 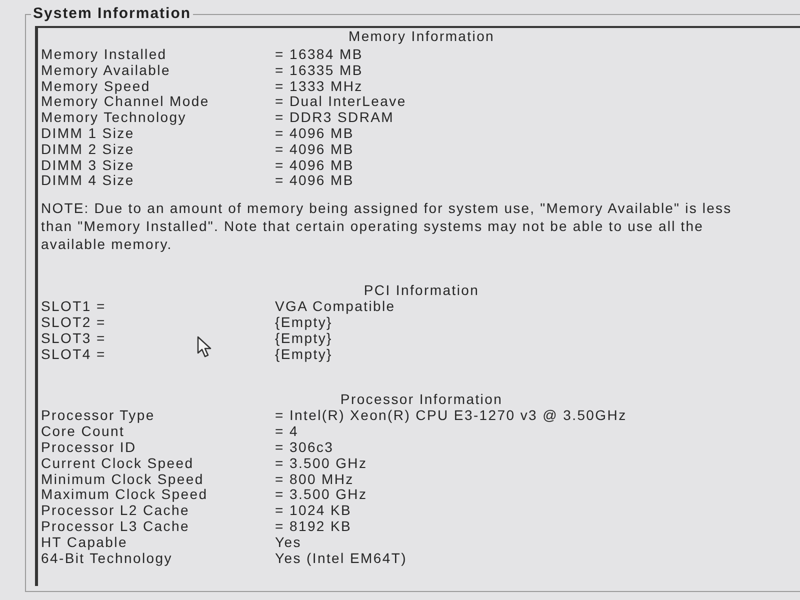 I want to click on field-label: Processor ID, so click(x=88, y=448).